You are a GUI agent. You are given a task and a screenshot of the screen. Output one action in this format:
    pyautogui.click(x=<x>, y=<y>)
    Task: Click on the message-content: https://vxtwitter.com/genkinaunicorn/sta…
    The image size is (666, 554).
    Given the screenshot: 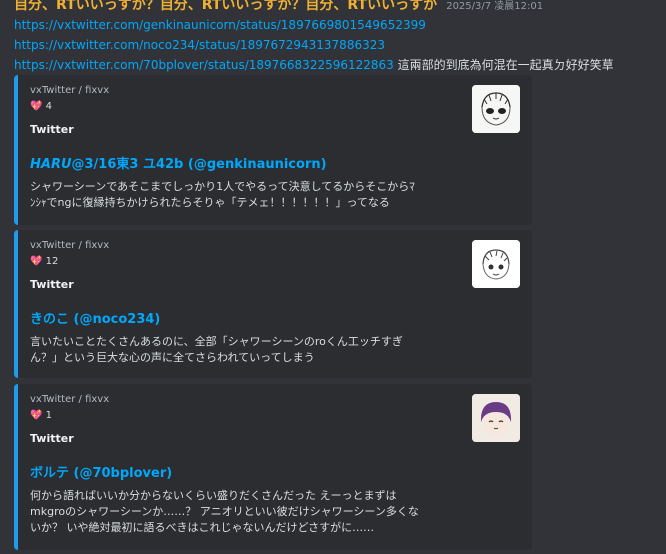 What is the action you would take?
    pyautogui.click(x=339, y=45)
    